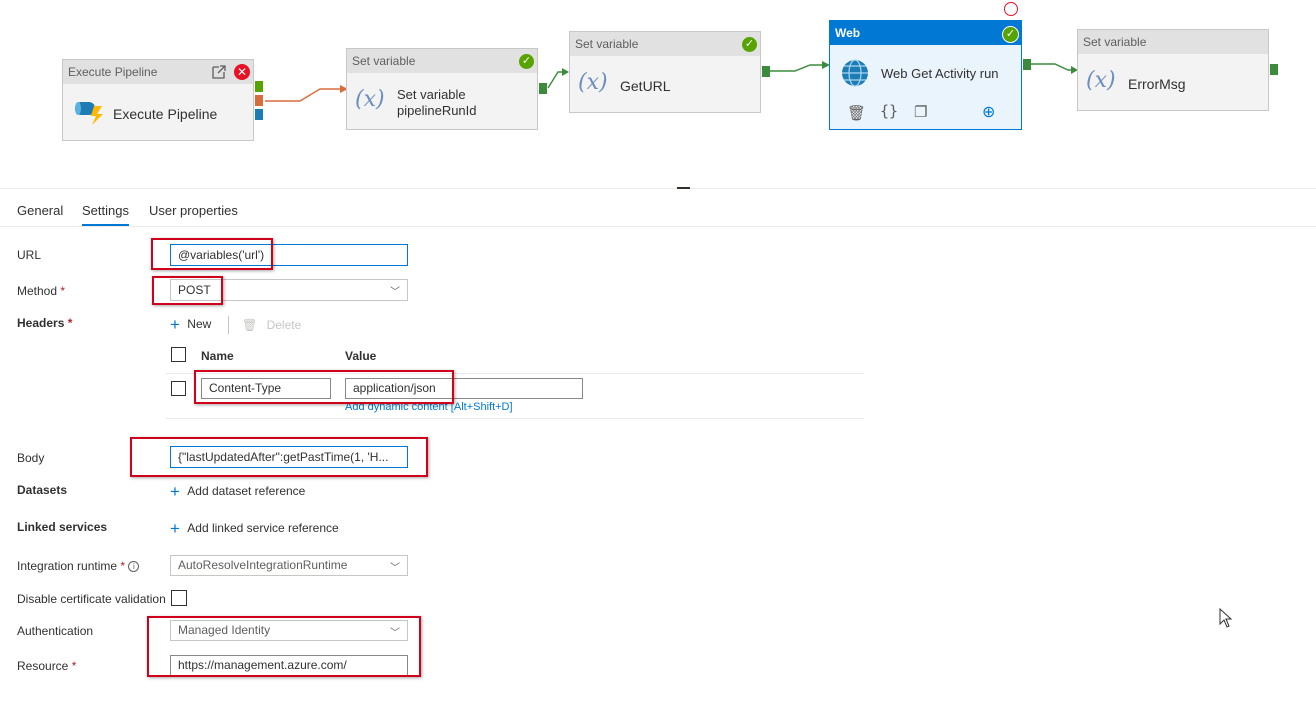  What do you see at coordinates (988, 112) in the screenshot?
I see `add-output-icon: ⊕` at bounding box center [988, 112].